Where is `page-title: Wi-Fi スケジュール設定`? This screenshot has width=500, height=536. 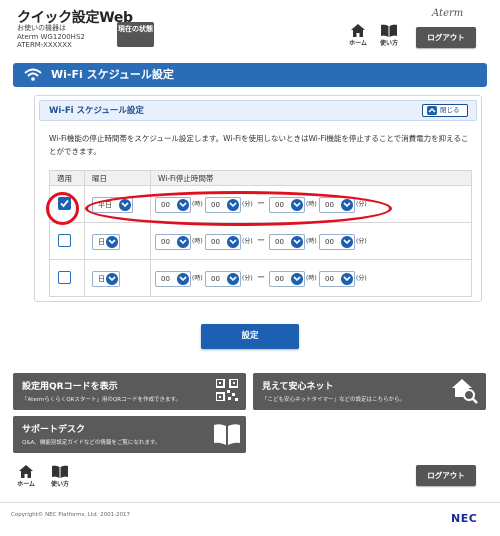 page-title: Wi-Fi スケジュール設定 is located at coordinates (112, 74).